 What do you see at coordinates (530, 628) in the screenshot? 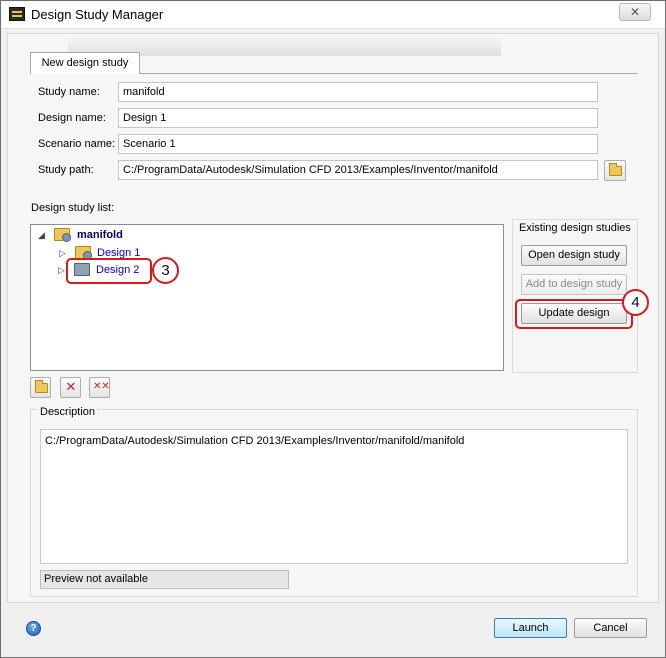
I see `launch-button: Launch` at bounding box center [530, 628].